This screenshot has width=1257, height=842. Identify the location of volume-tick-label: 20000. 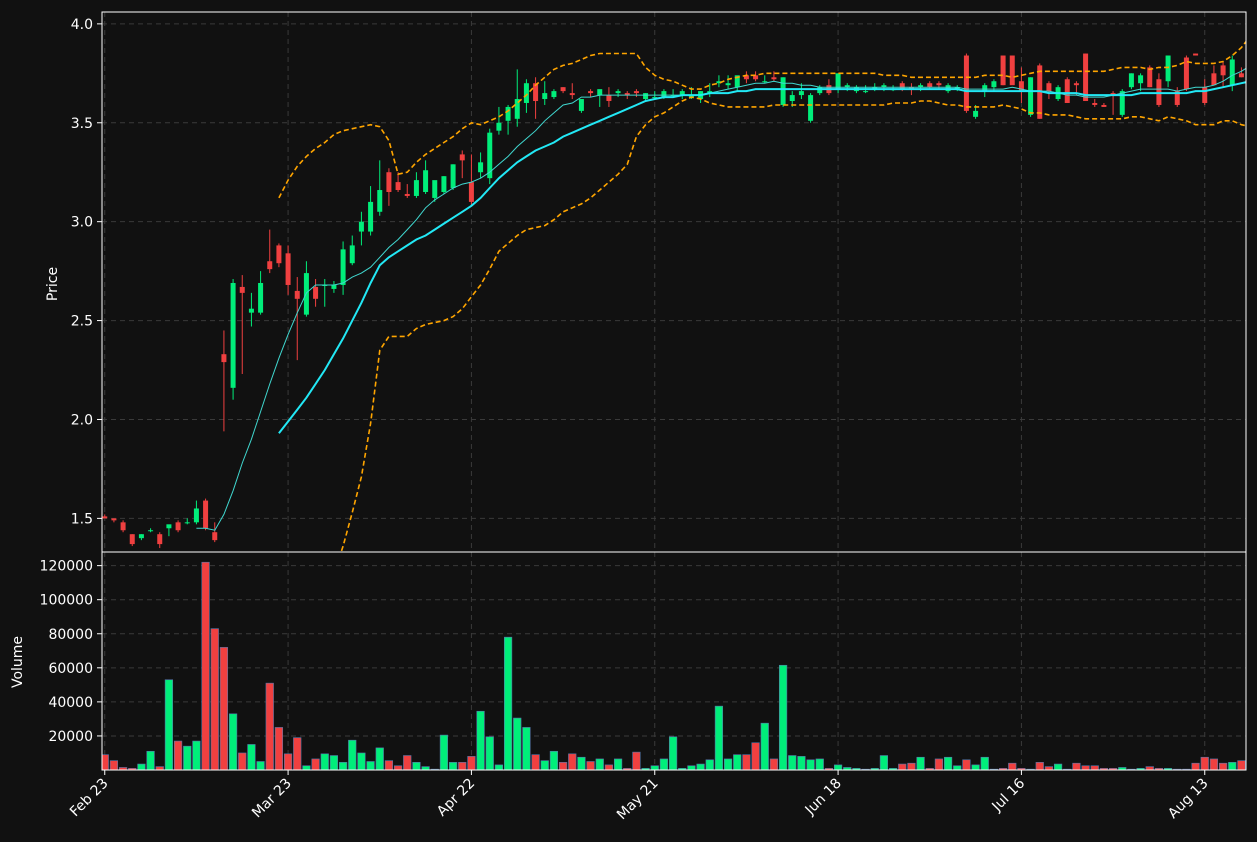
(70, 737).